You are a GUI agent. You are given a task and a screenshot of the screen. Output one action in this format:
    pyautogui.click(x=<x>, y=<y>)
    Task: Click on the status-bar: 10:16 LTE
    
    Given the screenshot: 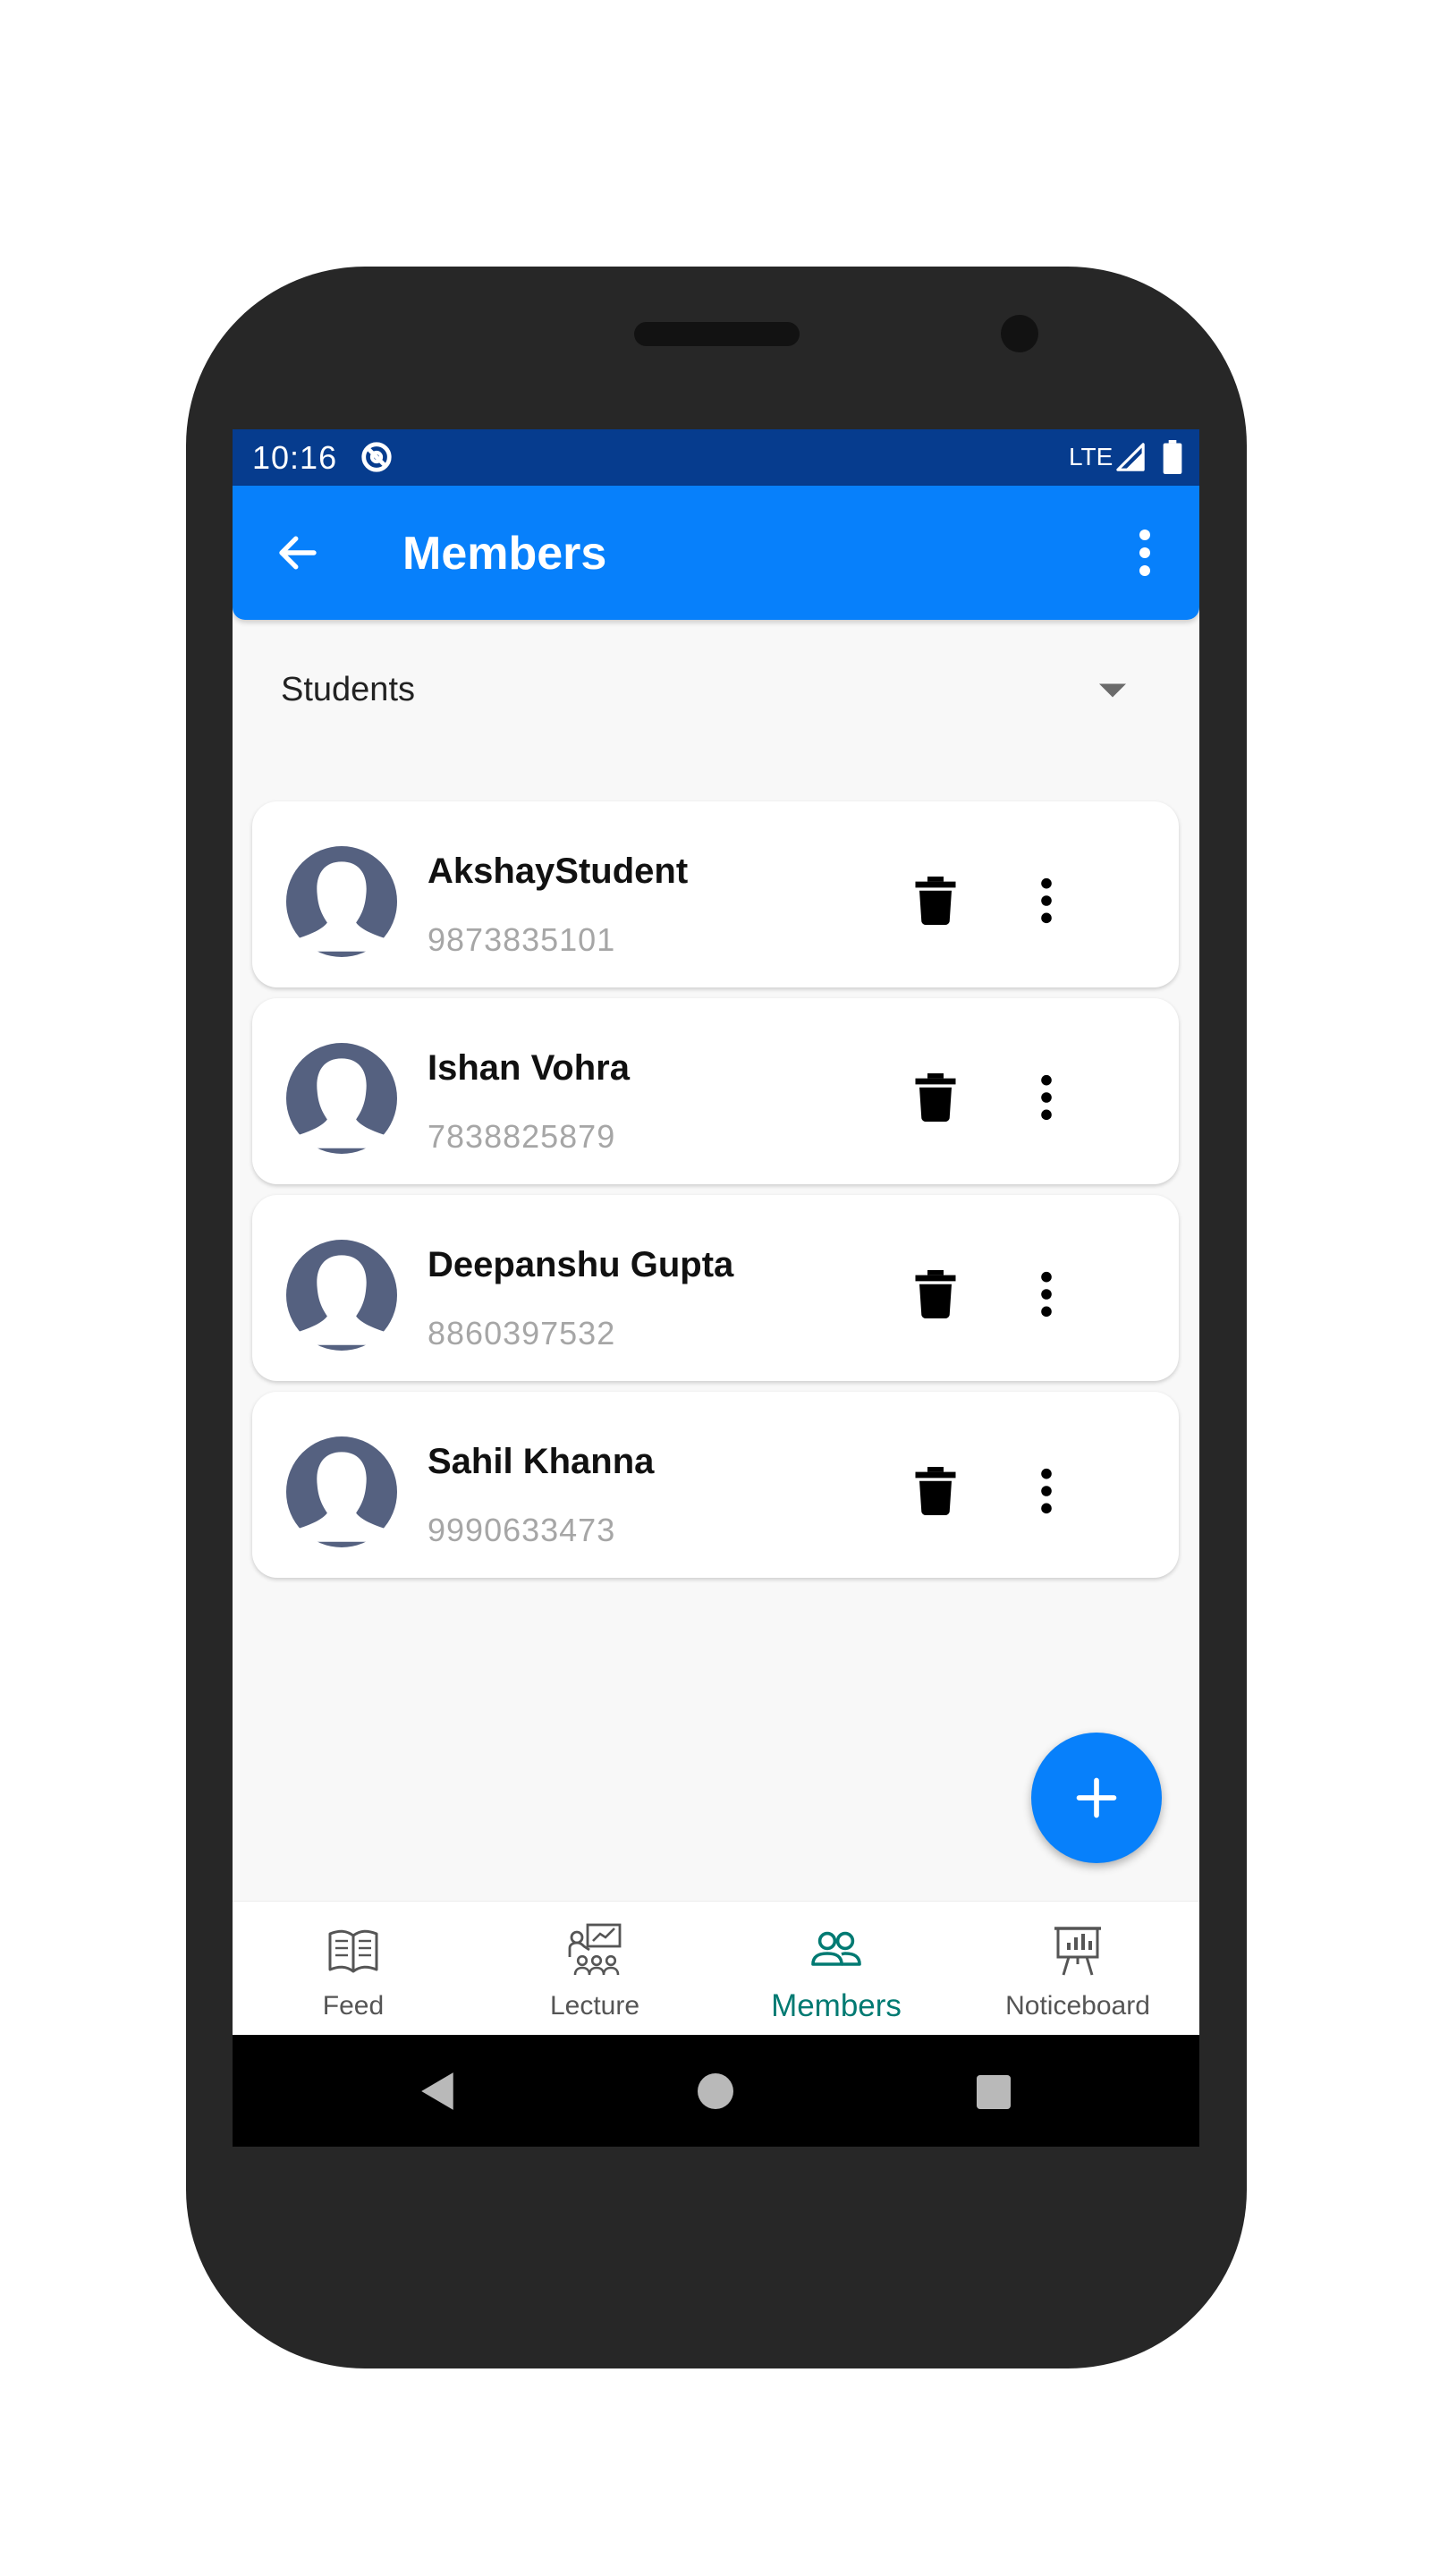 What is the action you would take?
    pyautogui.click(x=716, y=457)
    